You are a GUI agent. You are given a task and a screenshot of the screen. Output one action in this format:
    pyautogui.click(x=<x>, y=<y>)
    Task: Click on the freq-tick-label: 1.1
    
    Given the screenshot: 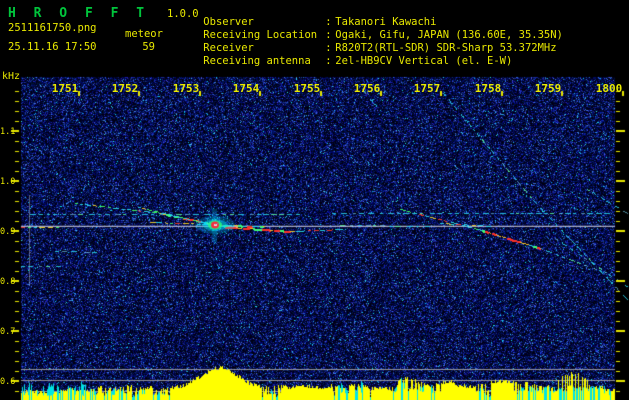 What is the action you would take?
    pyautogui.click(x=8, y=132)
    